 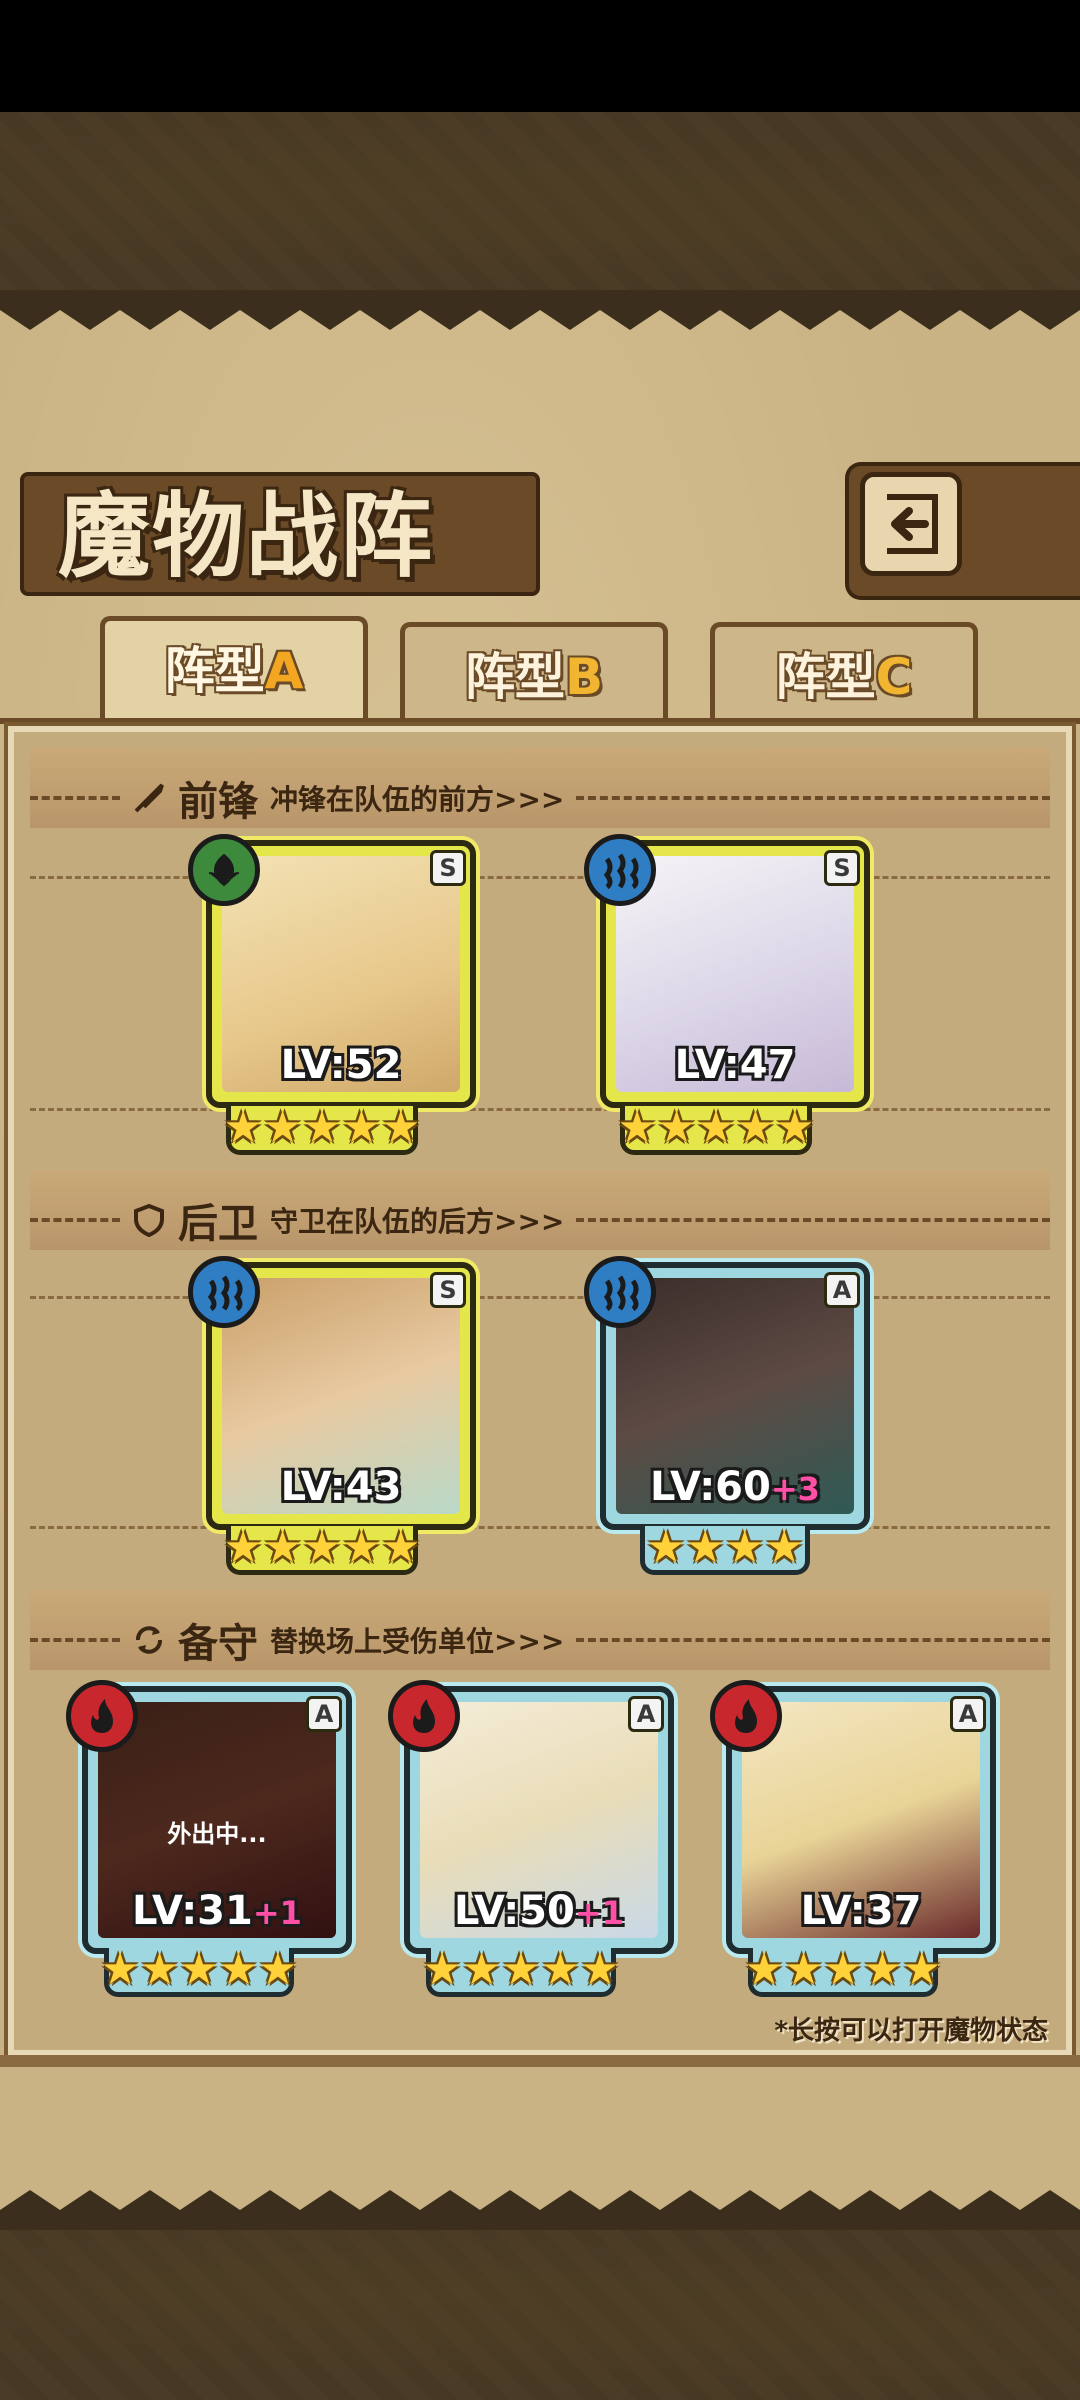 I want to click on tab-formation-a: 阵型A, so click(x=234, y=670).